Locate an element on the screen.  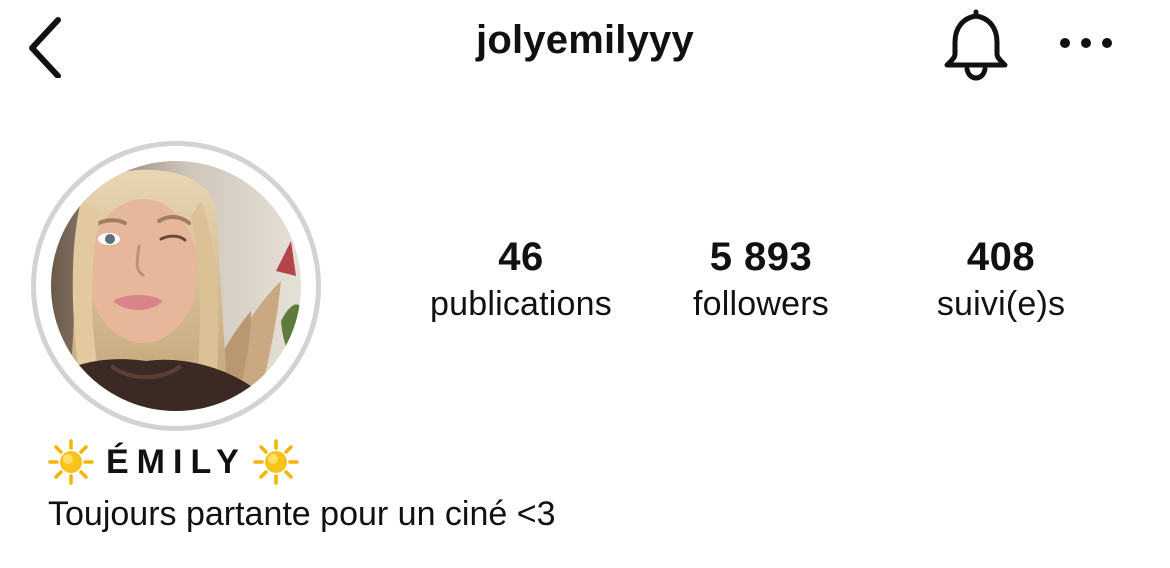
display-name-row: ÉMILY is located at coordinates (173, 462).